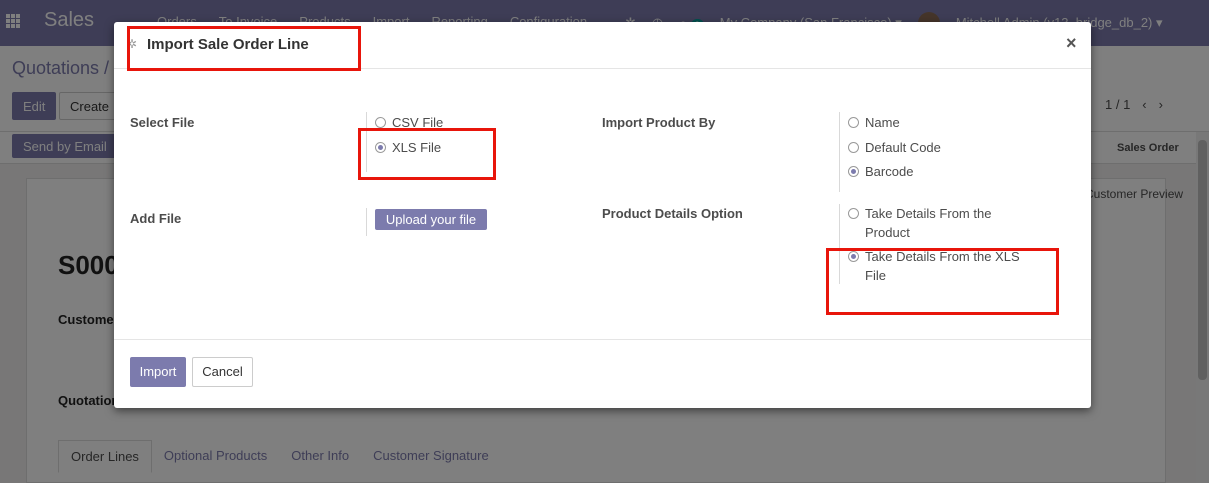 This screenshot has width=1209, height=483. I want to click on radio-details-product-label: Take Details From the Product, so click(928, 223).